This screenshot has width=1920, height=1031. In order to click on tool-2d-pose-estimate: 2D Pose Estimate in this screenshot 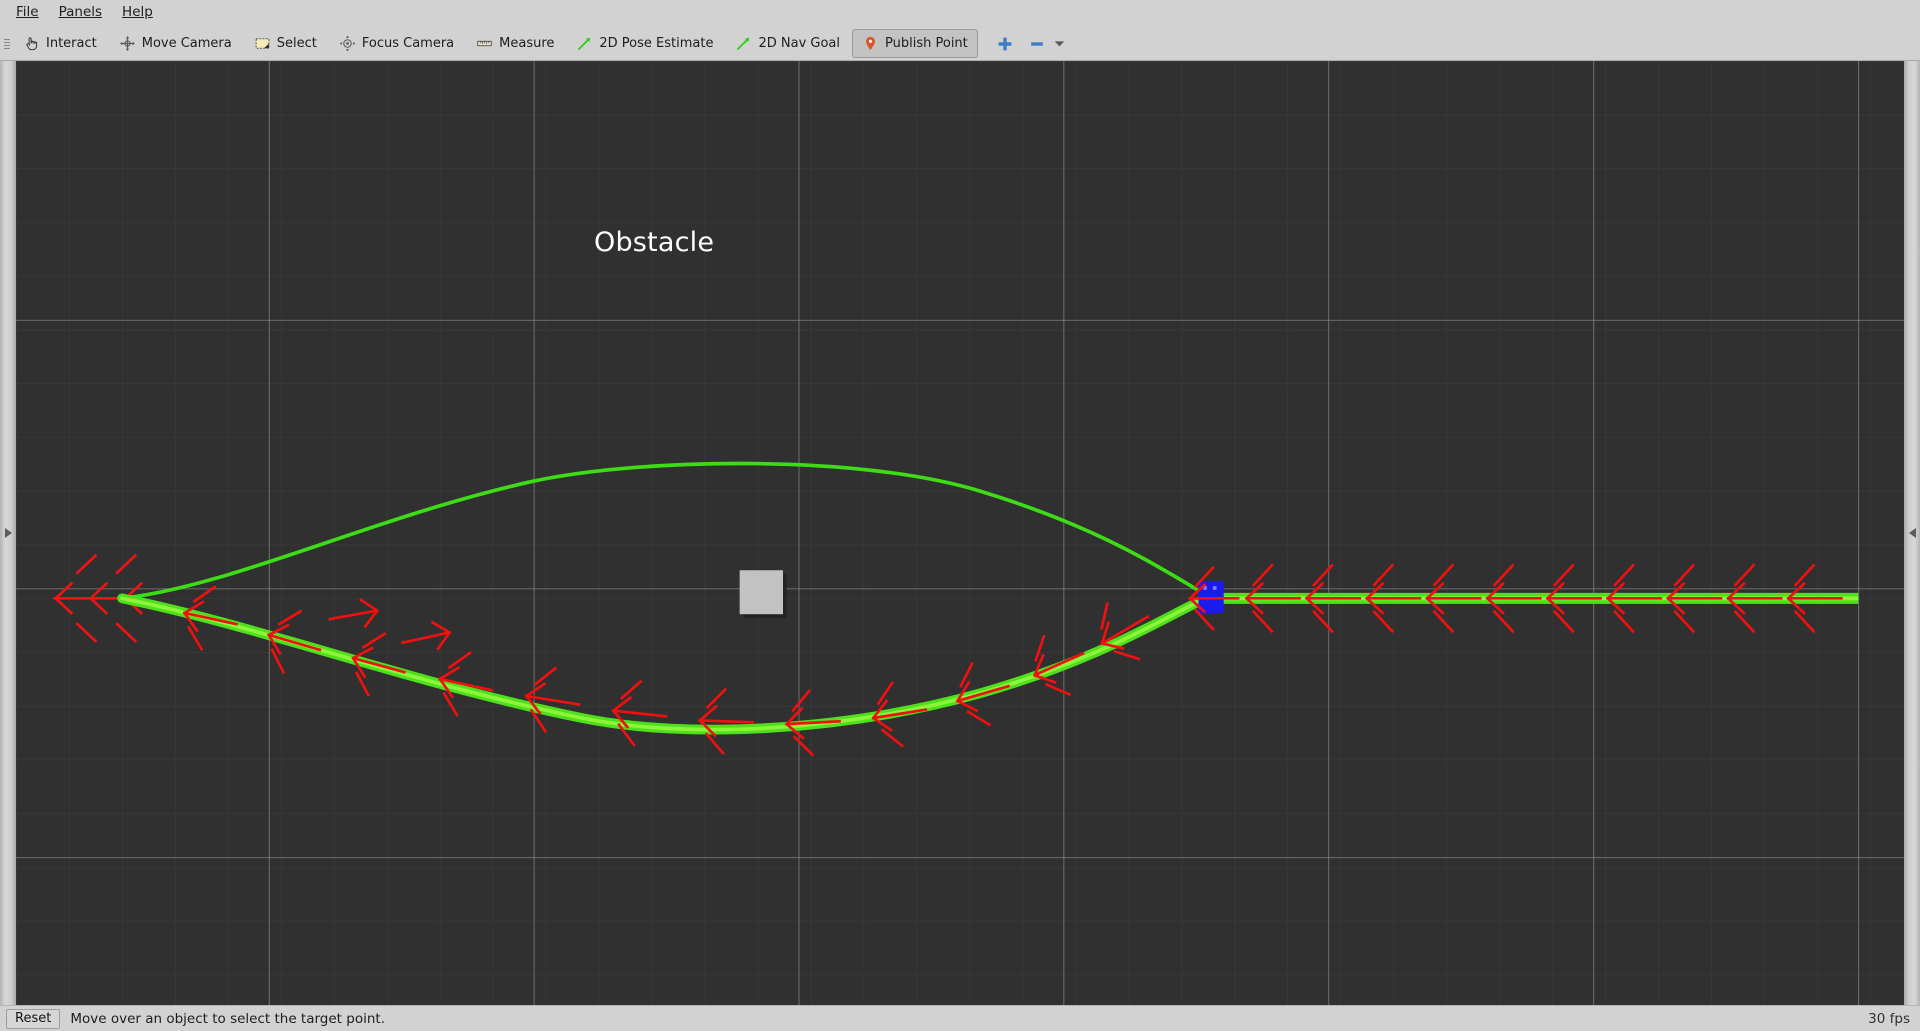, I will do `click(644, 43)`.